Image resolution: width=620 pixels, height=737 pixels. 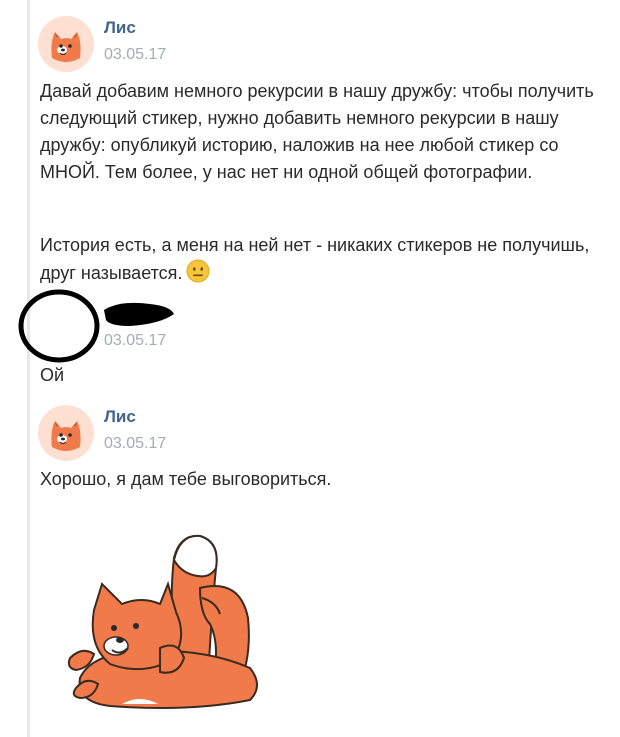 What do you see at coordinates (59, 326) in the screenshot?
I see `redacted-avatar-circle` at bounding box center [59, 326].